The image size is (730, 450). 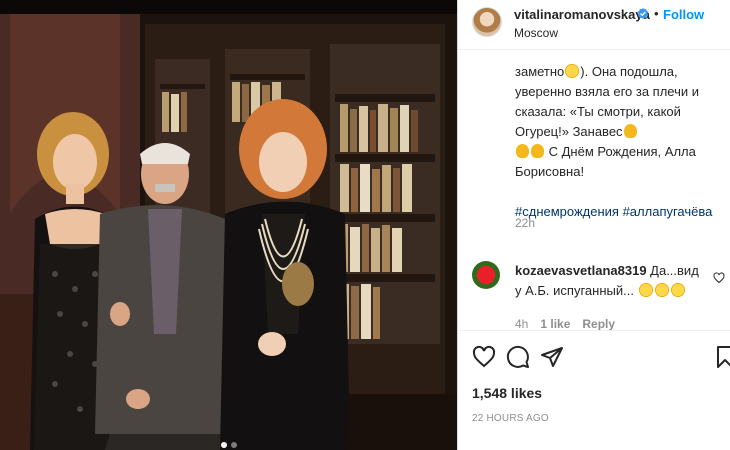 I want to click on caption-hashtags: #сднемрождения #аллапугачёва, so click(x=613, y=211).